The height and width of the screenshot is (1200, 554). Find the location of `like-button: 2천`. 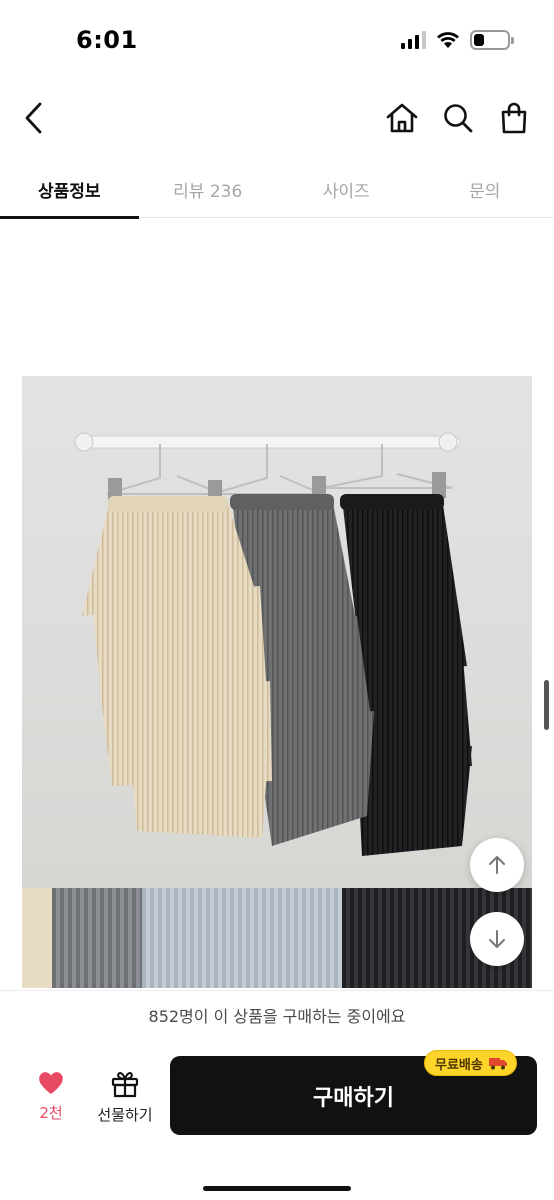

like-button: 2천 is located at coordinates (51, 1100).